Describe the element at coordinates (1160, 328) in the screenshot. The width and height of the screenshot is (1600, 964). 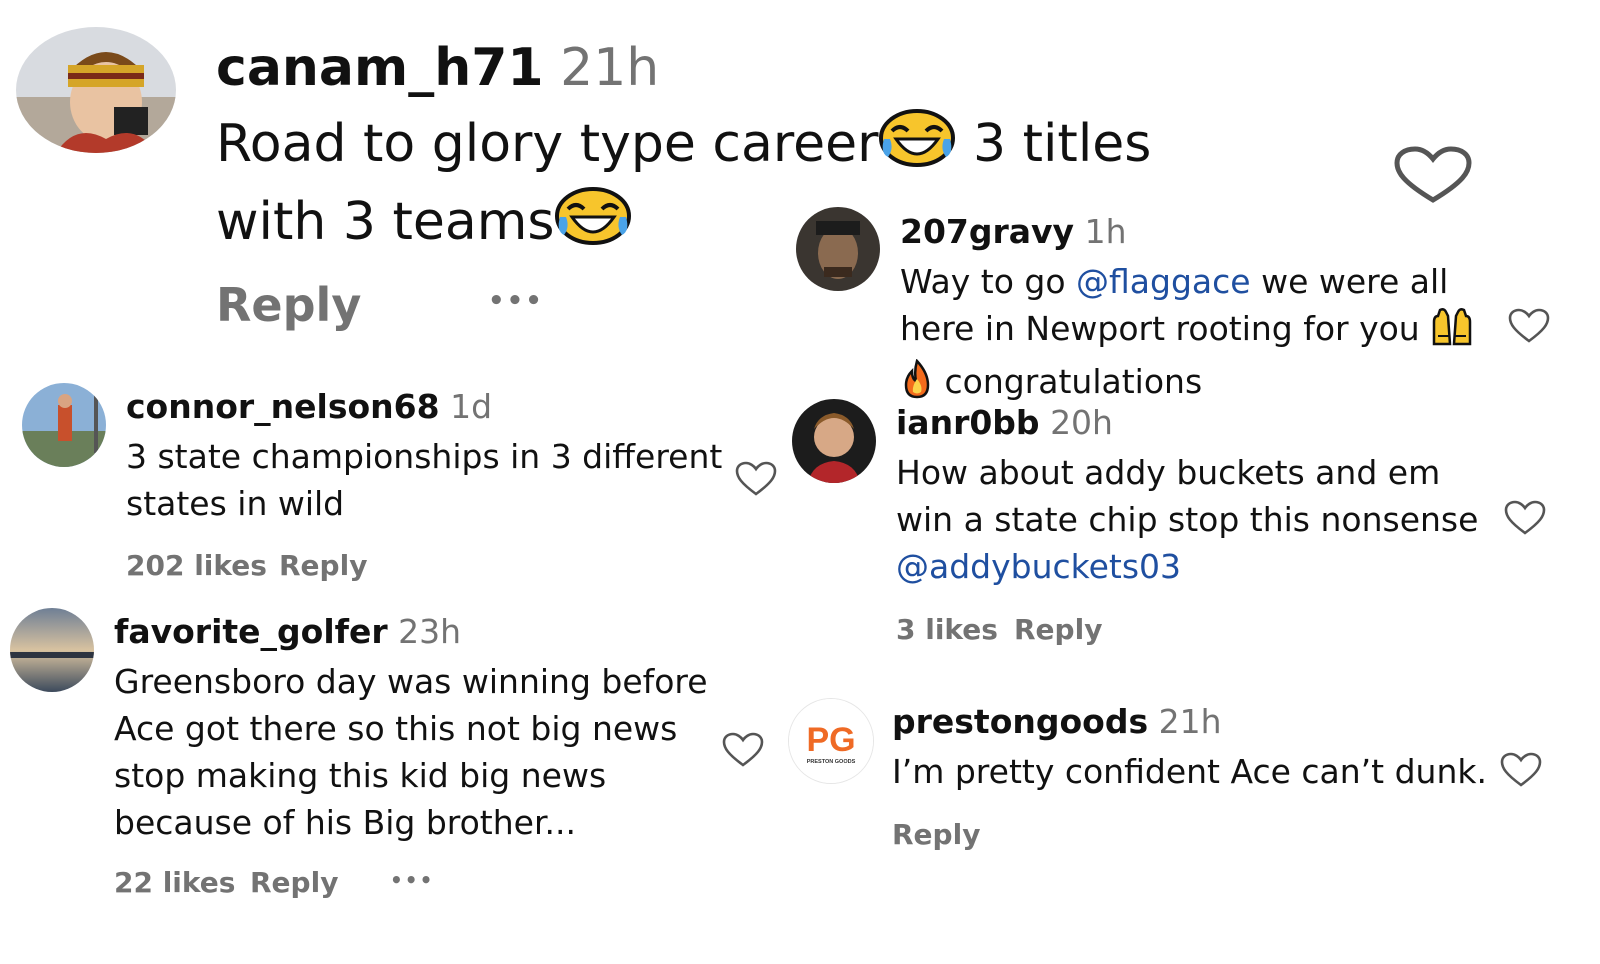
I see `comment-text-part: here in Newport rooting for you` at that location.